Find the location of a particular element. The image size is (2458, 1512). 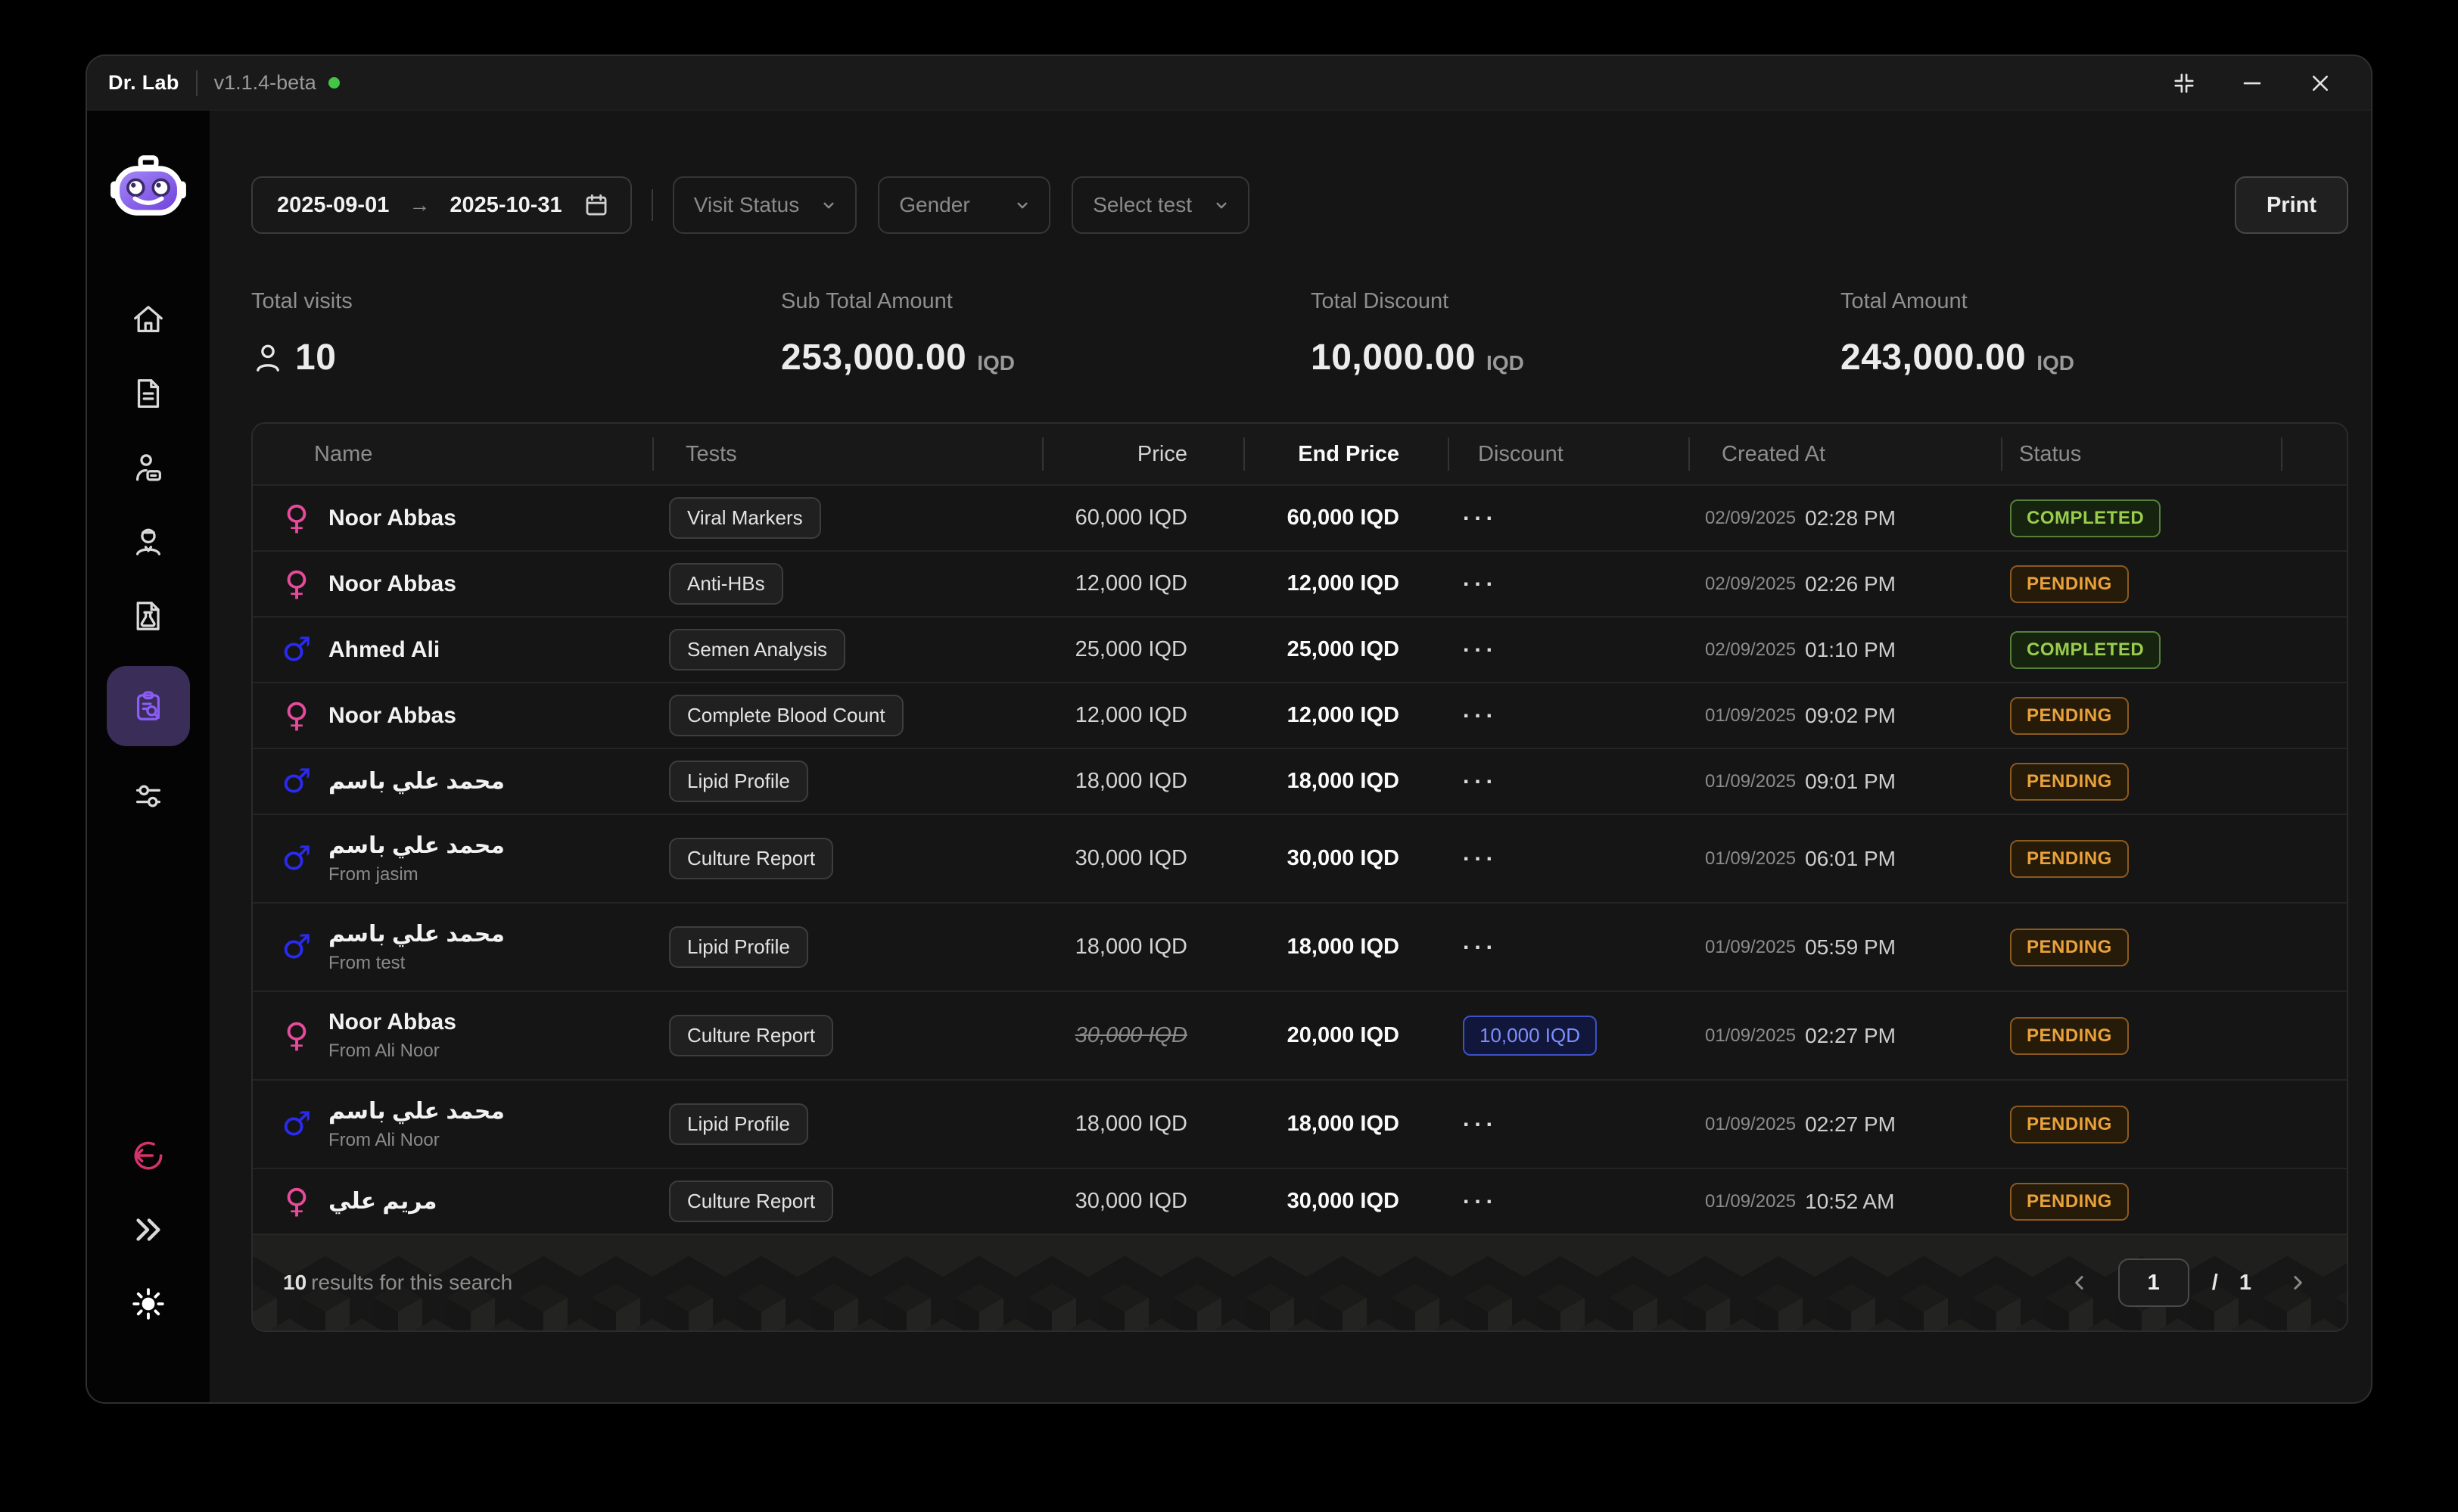

calendar-button is located at coordinates (596, 205).